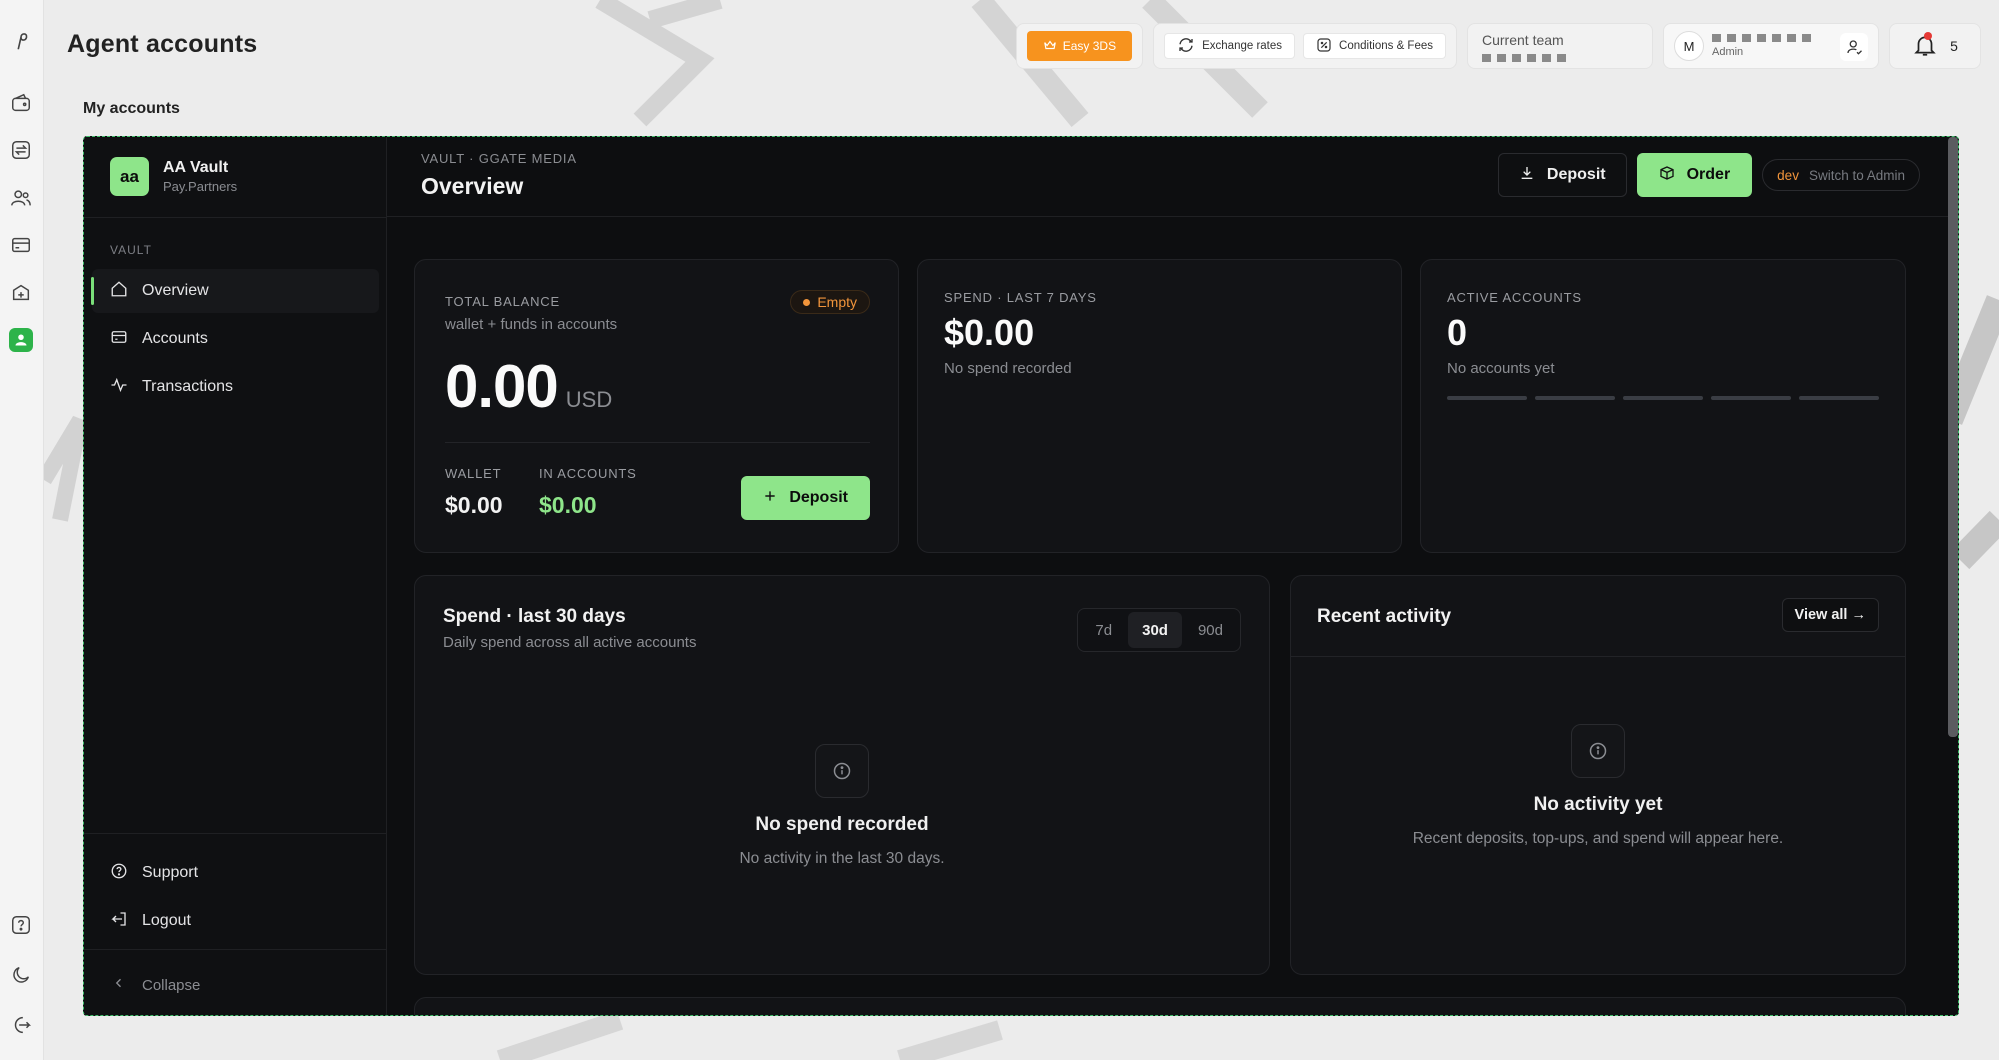 This screenshot has height=1060, width=1999. What do you see at coordinates (472, 186) in the screenshot?
I see `page-heading: Overview` at bounding box center [472, 186].